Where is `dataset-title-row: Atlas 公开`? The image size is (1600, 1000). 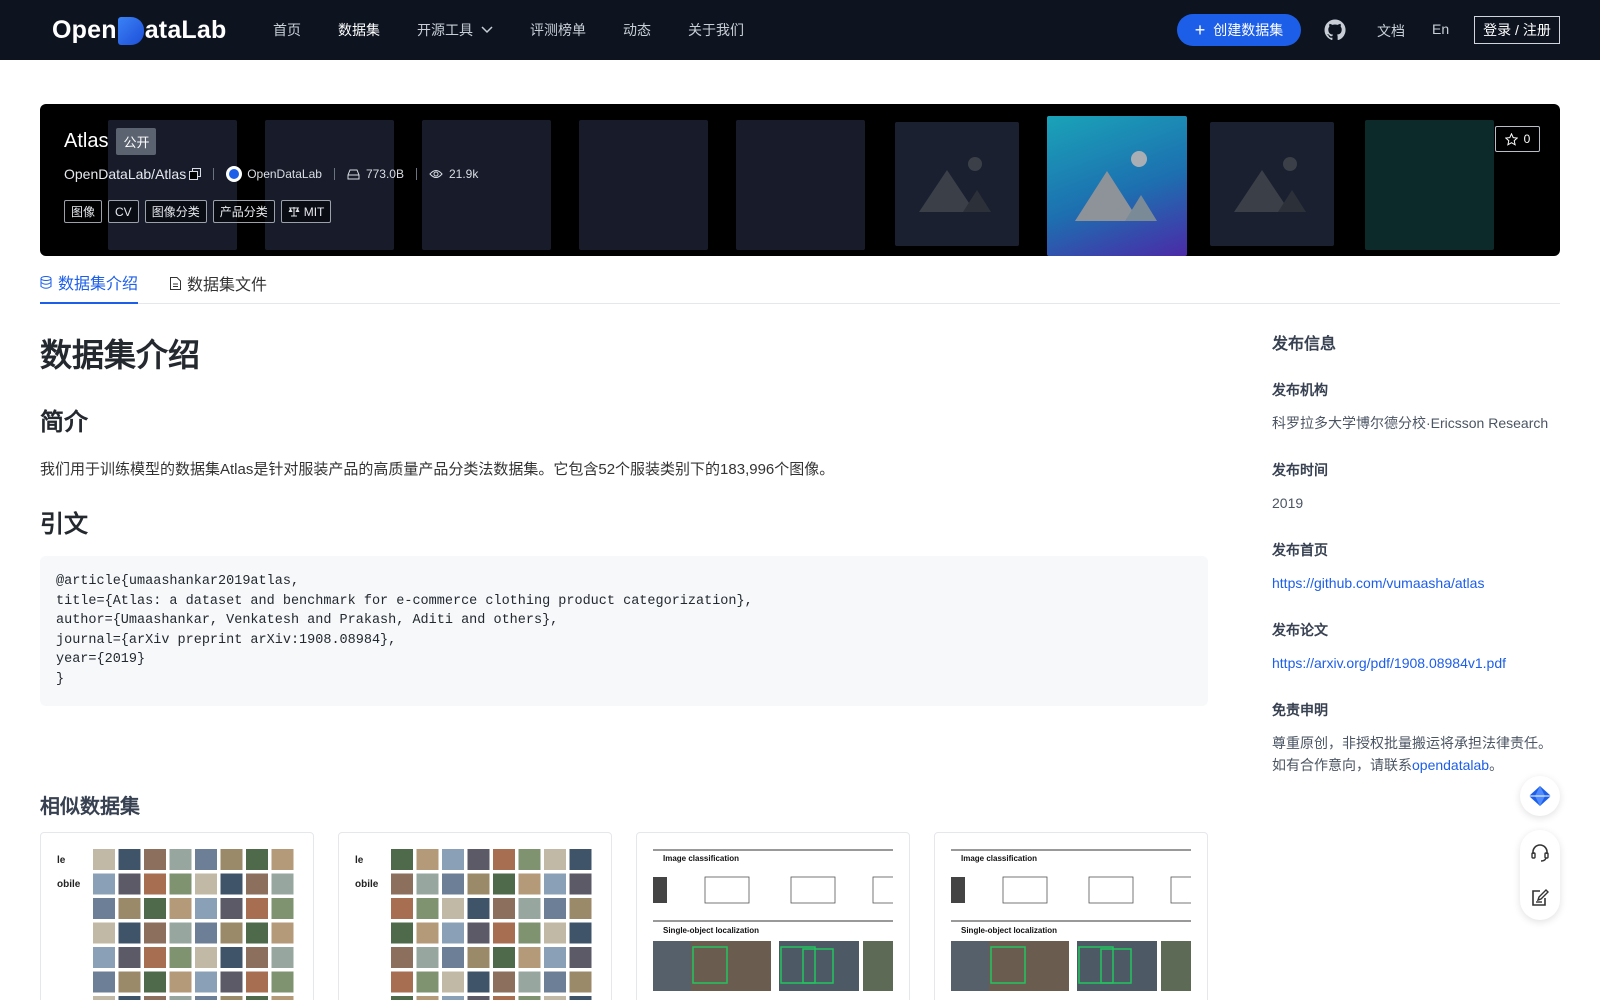 dataset-title-row: Atlas 公开 is located at coordinates (110, 141).